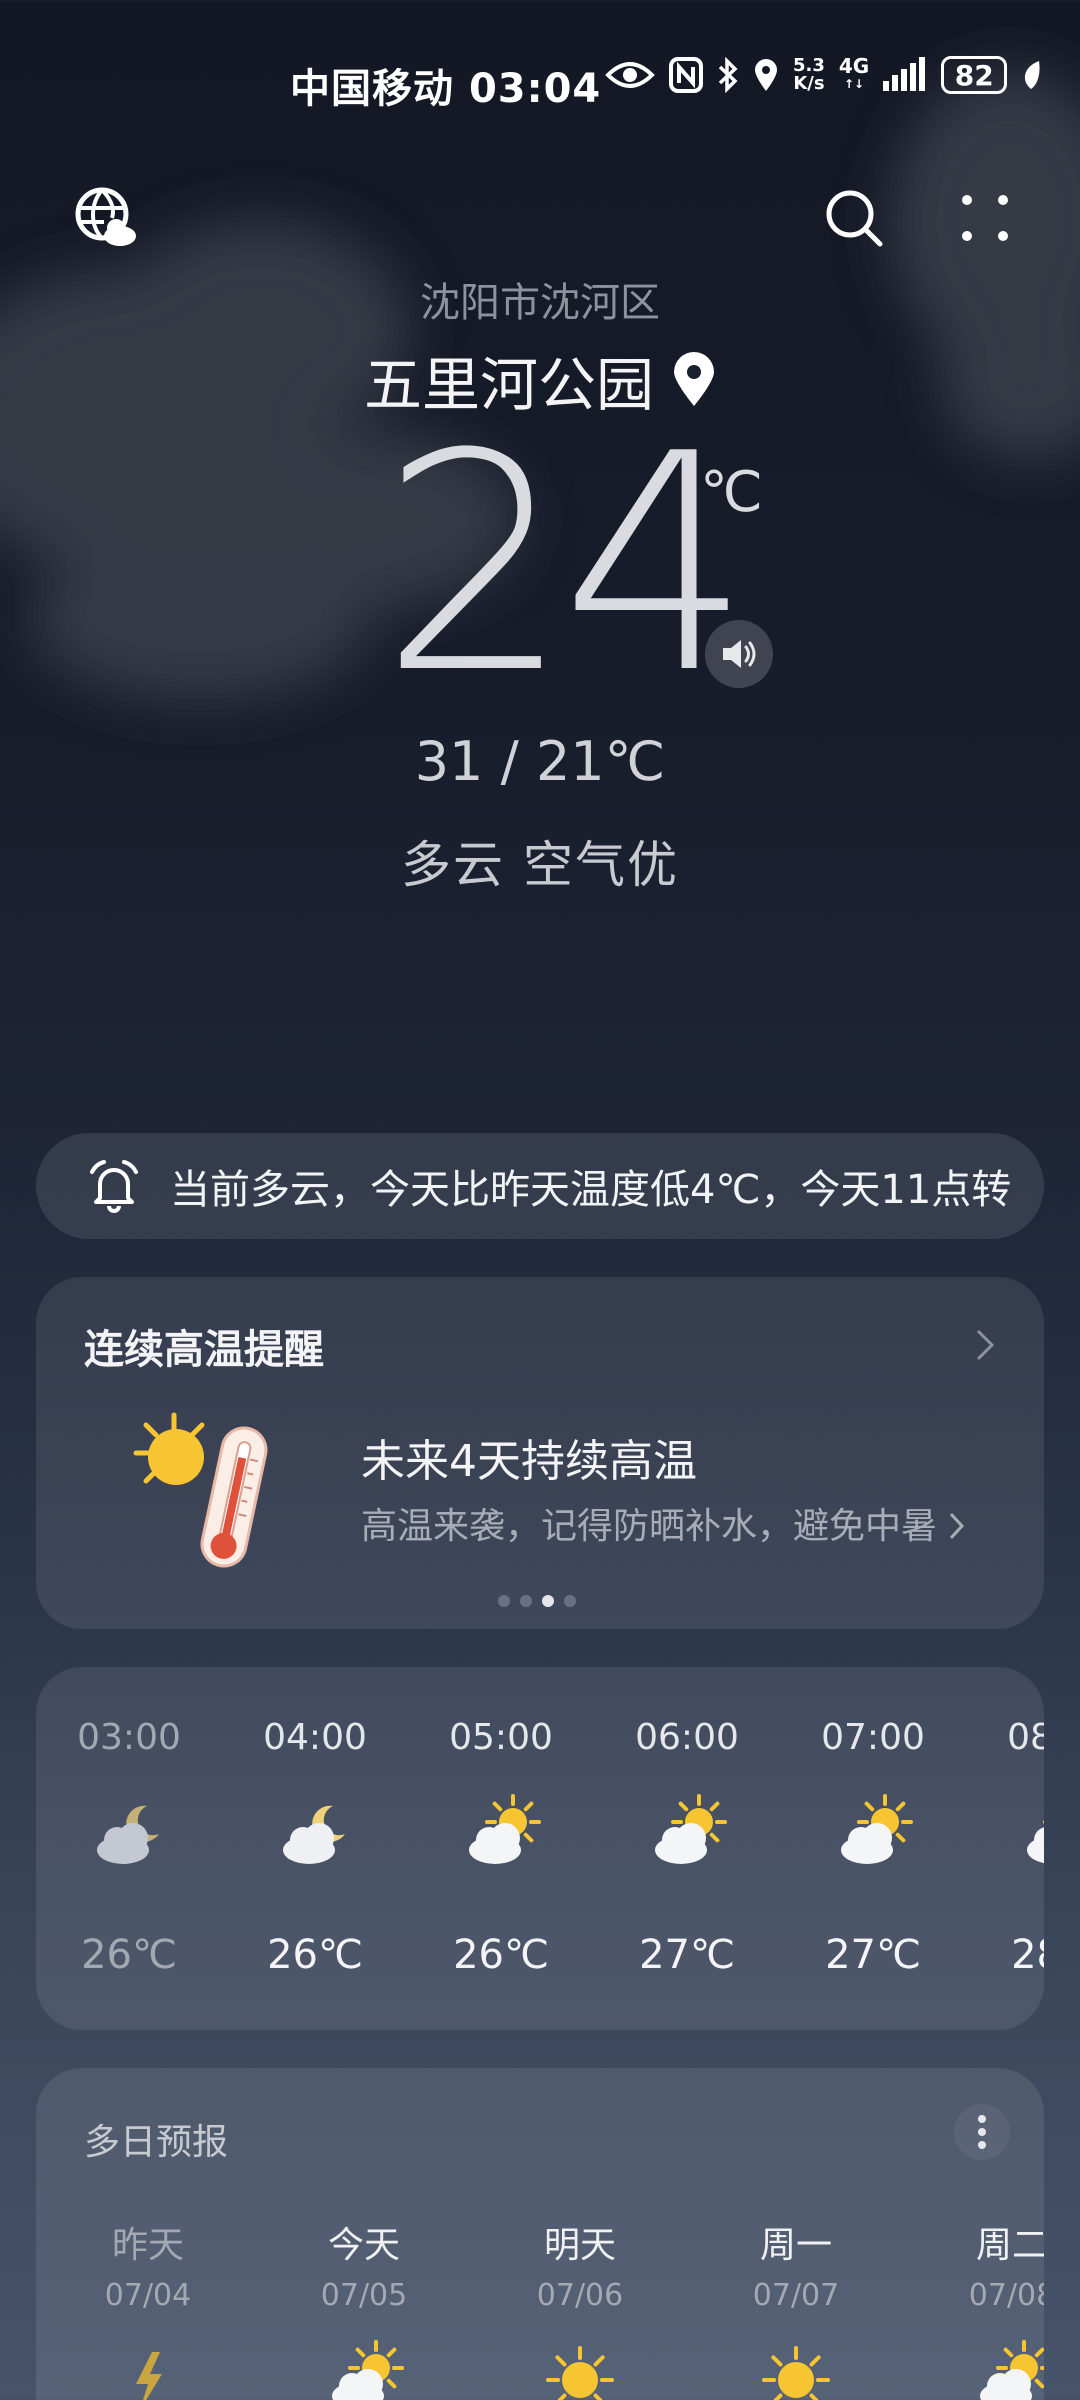 The height and width of the screenshot is (2400, 1080). What do you see at coordinates (795, 2245) in the screenshot?
I see `daily-day-name: 周一` at bounding box center [795, 2245].